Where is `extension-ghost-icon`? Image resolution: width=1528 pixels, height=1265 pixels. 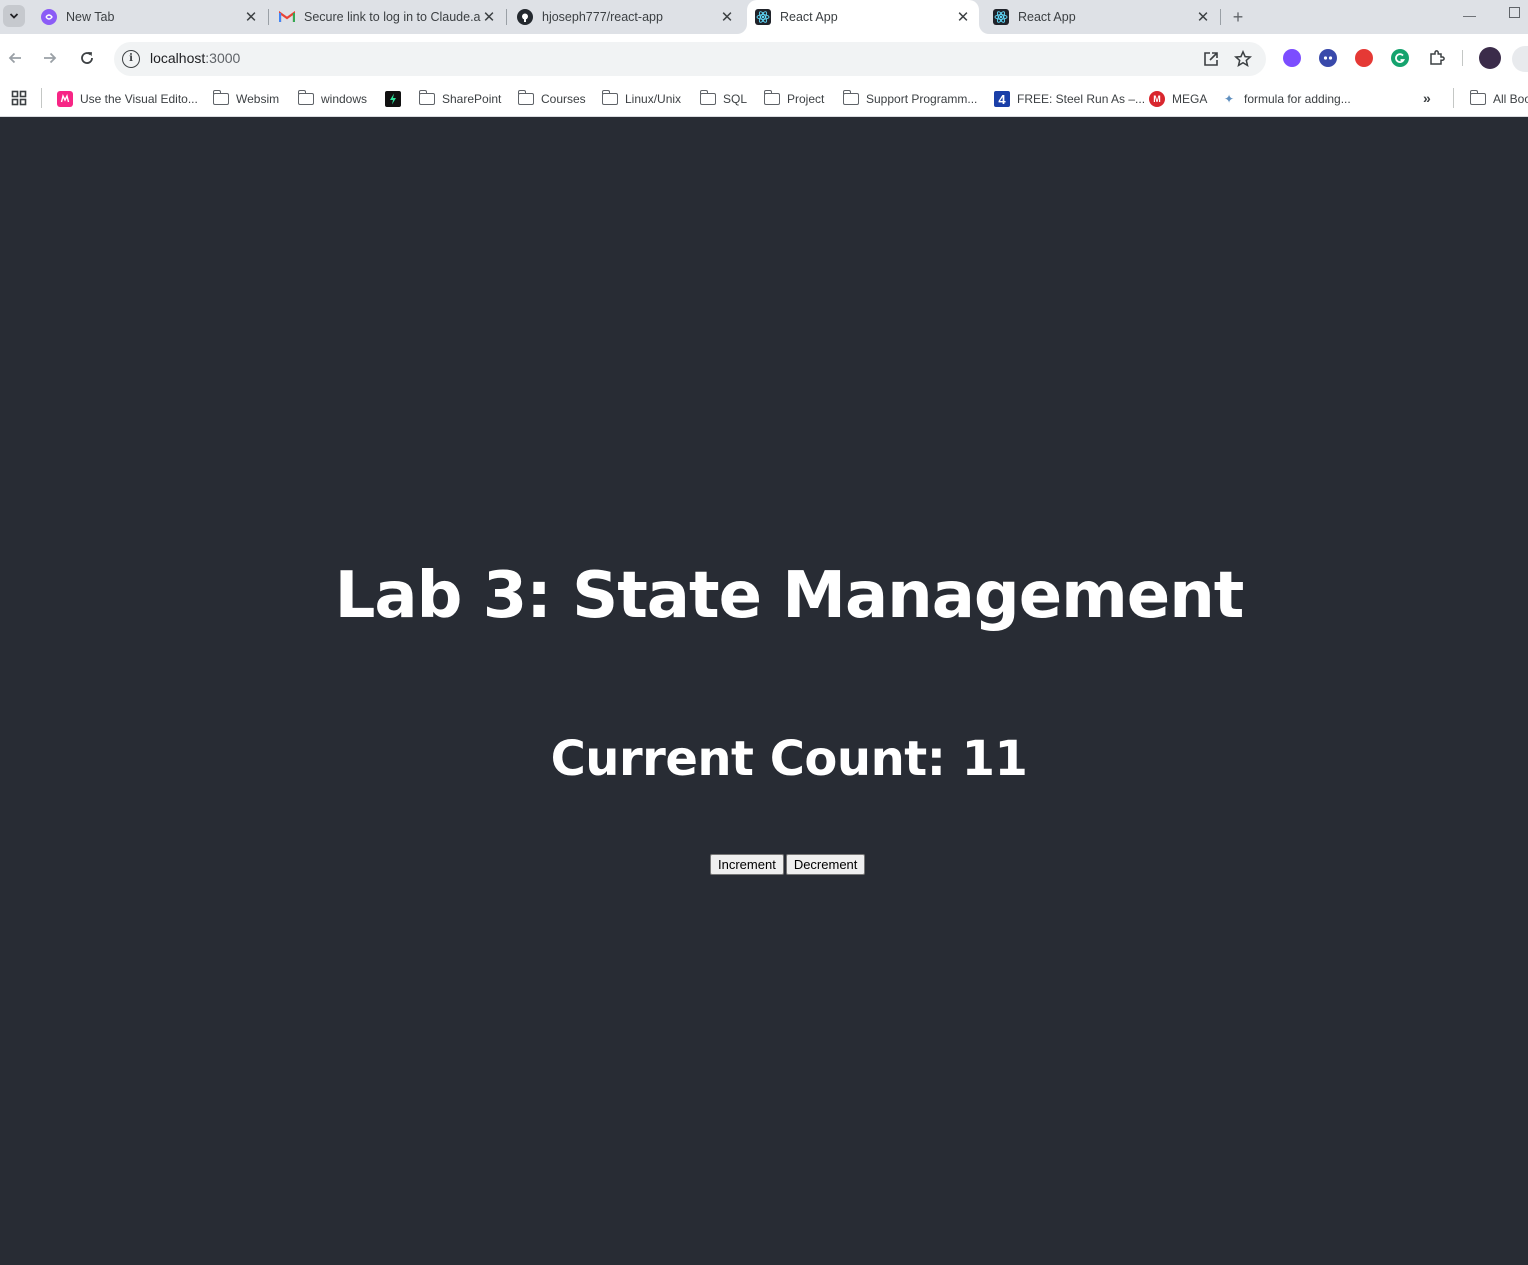
extension-ghost-icon is located at coordinates (1328, 58).